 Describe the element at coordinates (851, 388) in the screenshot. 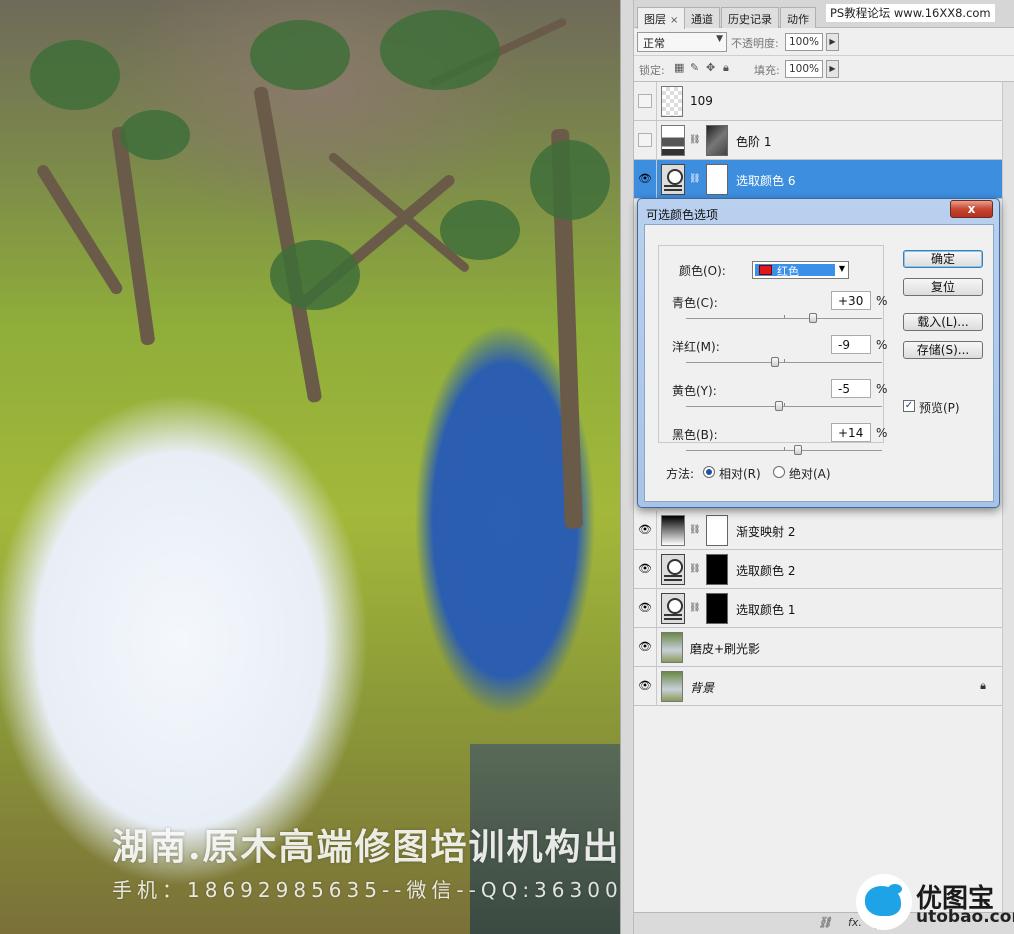

I see `yellow-input: -5` at that location.